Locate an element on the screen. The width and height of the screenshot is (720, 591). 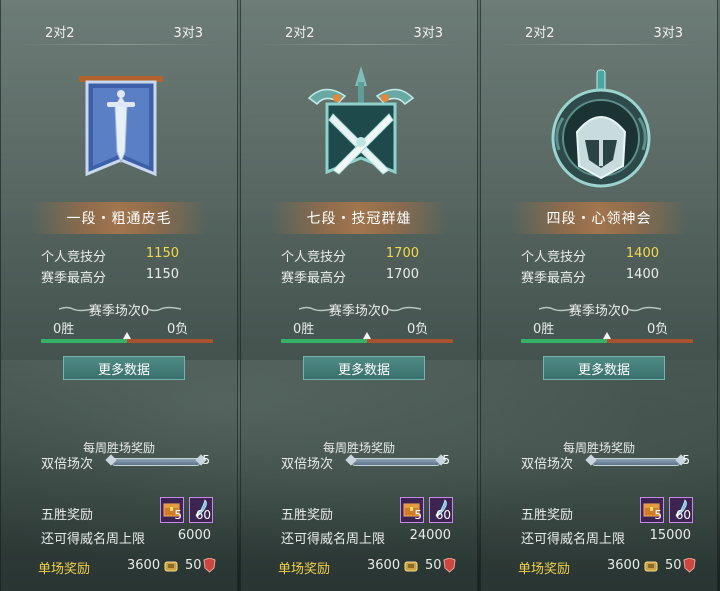
season-high-value: 1400 is located at coordinates (642, 274).